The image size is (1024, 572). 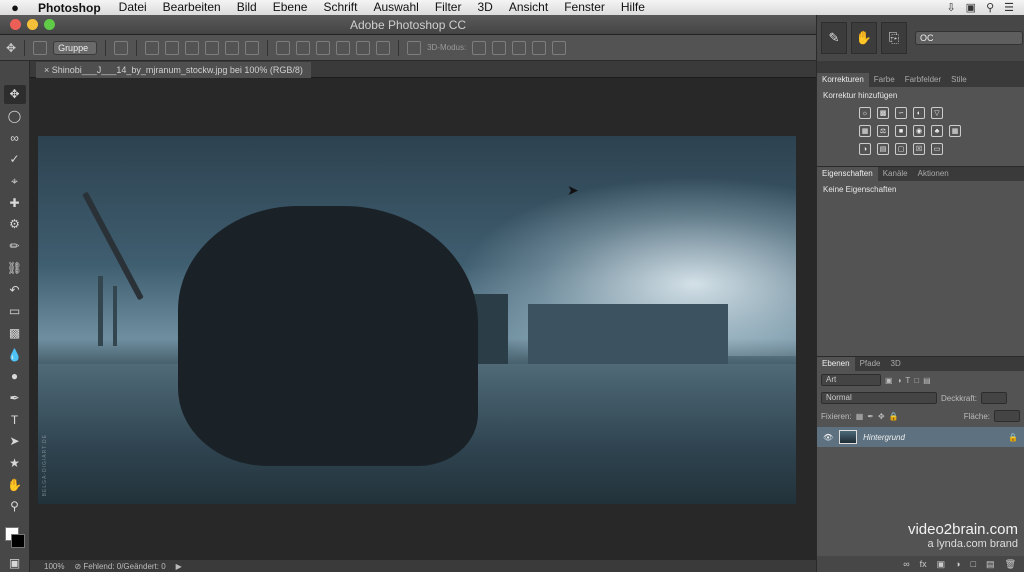 What do you see at coordinates (883, 149) in the screenshot?
I see `posterize-icon: ▤` at bounding box center [883, 149].